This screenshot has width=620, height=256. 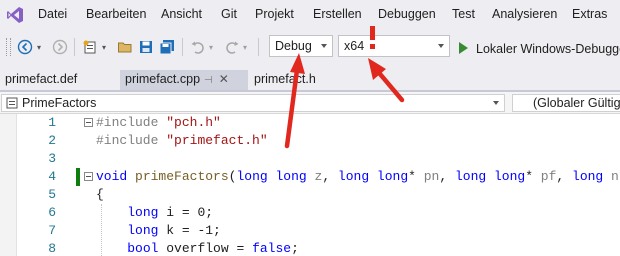 What do you see at coordinates (52, 158) in the screenshot?
I see `line-number: 3` at bounding box center [52, 158].